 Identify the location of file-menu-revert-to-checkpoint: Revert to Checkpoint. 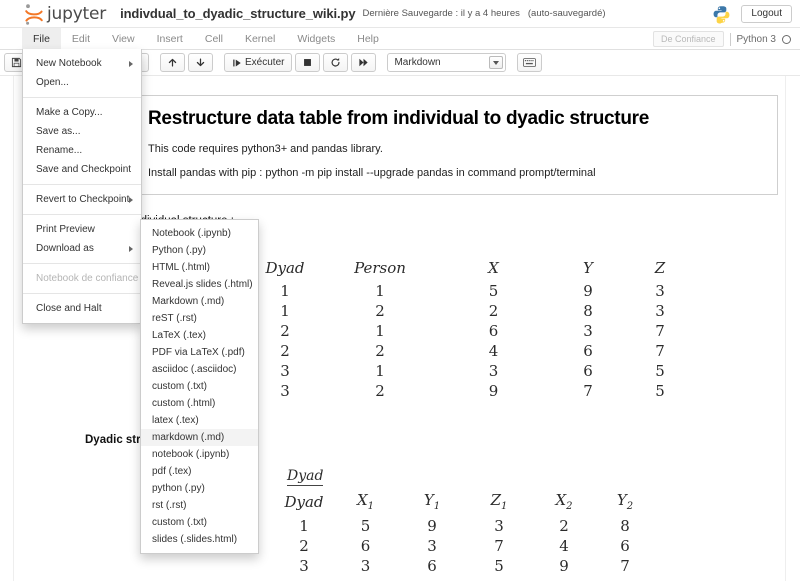
(82, 199).